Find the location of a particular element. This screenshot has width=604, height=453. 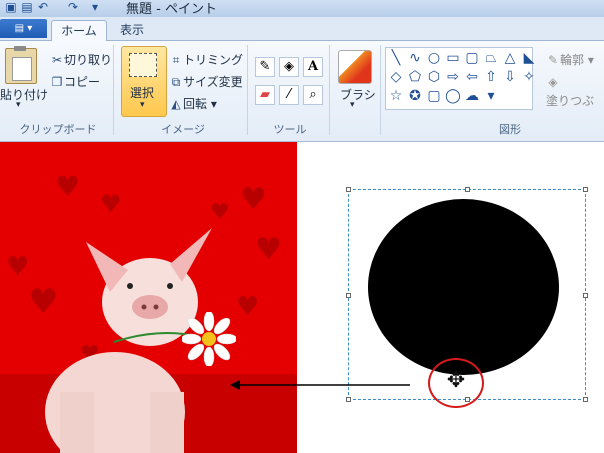

paste-dropdown-arrow: ▾ is located at coordinates (18, 105).